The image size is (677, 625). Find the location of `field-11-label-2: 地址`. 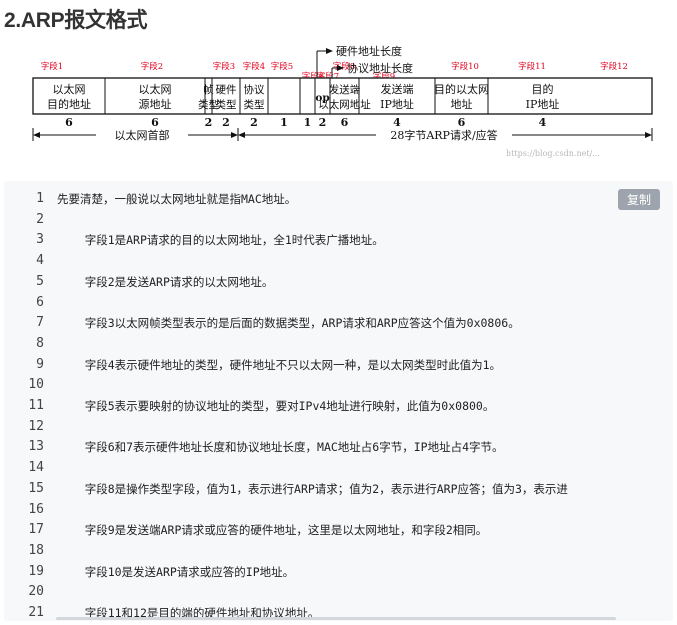

field-11-label-2: 地址 is located at coordinates (462, 104).